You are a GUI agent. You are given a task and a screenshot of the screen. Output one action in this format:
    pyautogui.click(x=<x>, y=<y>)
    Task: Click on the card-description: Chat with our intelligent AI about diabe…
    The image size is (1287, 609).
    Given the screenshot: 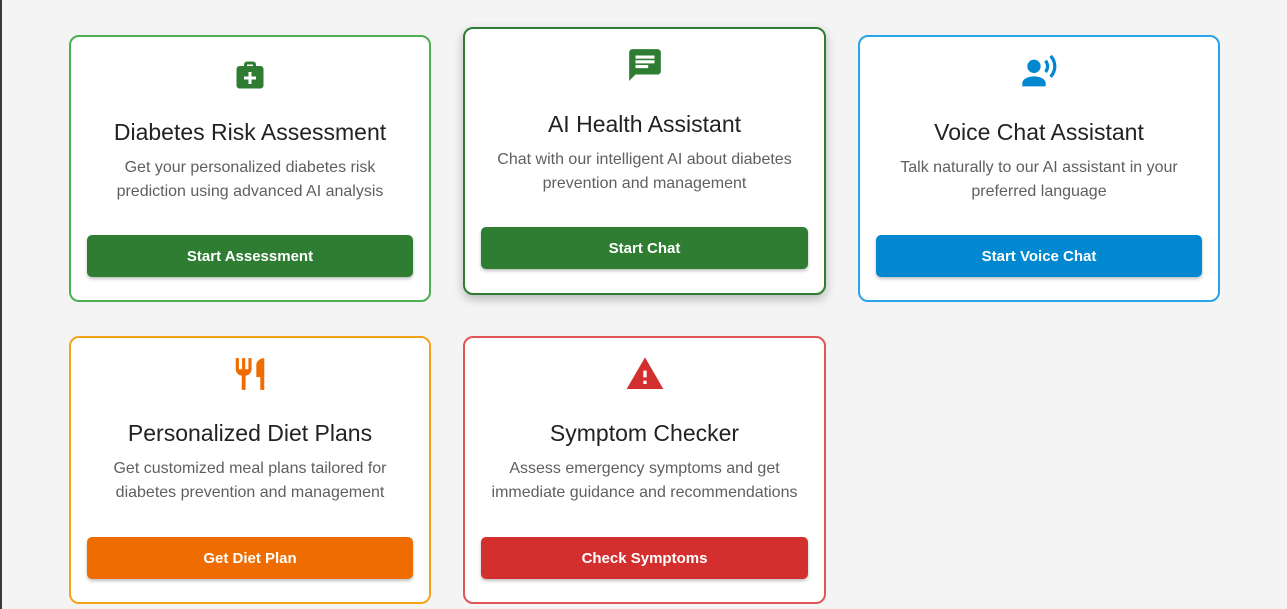 What is the action you would take?
    pyautogui.click(x=644, y=171)
    